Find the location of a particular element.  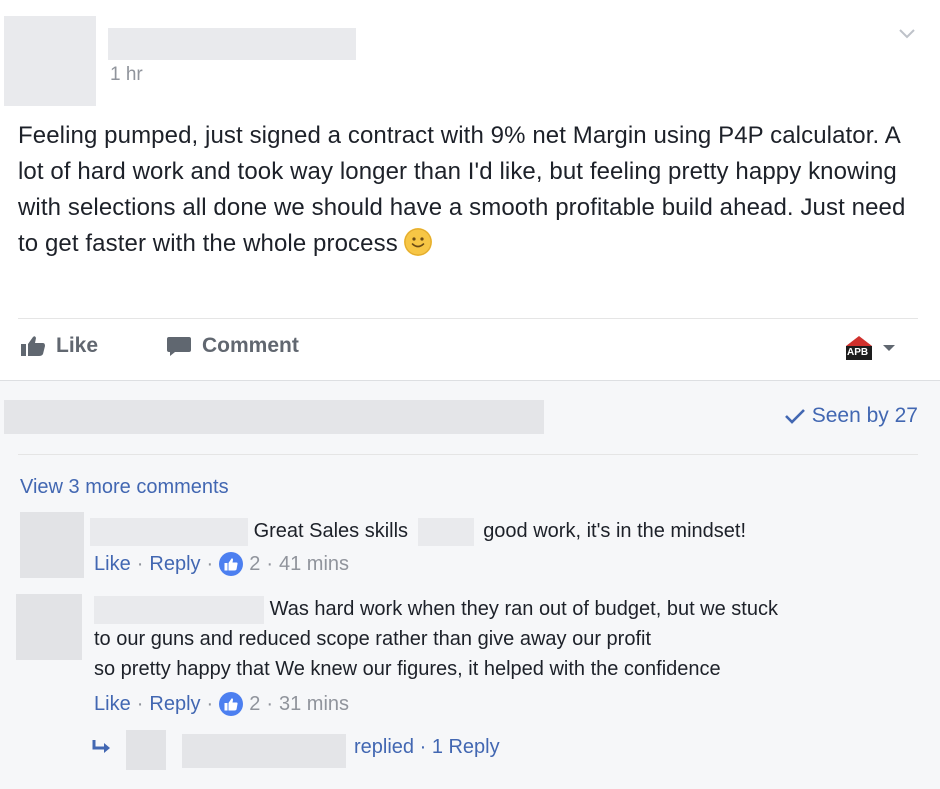

comment-timestamp: 41 mins is located at coordinates (314, 564).